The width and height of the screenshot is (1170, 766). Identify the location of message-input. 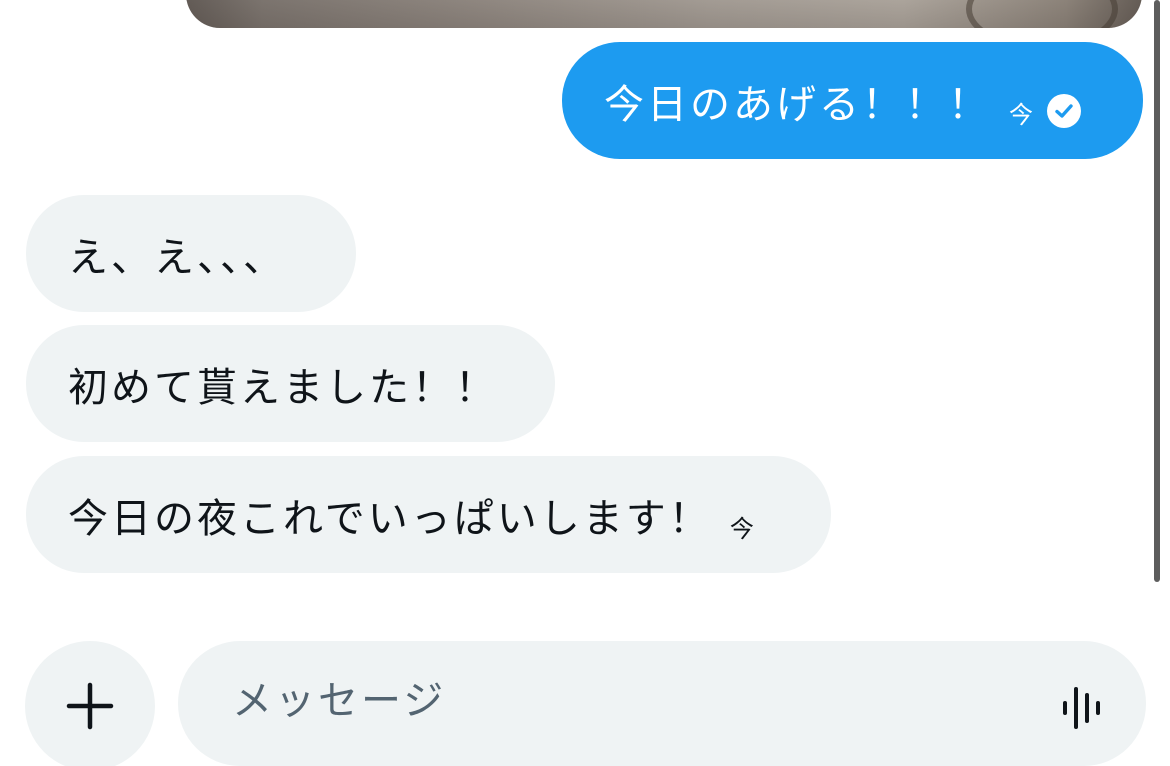
(622, 701).